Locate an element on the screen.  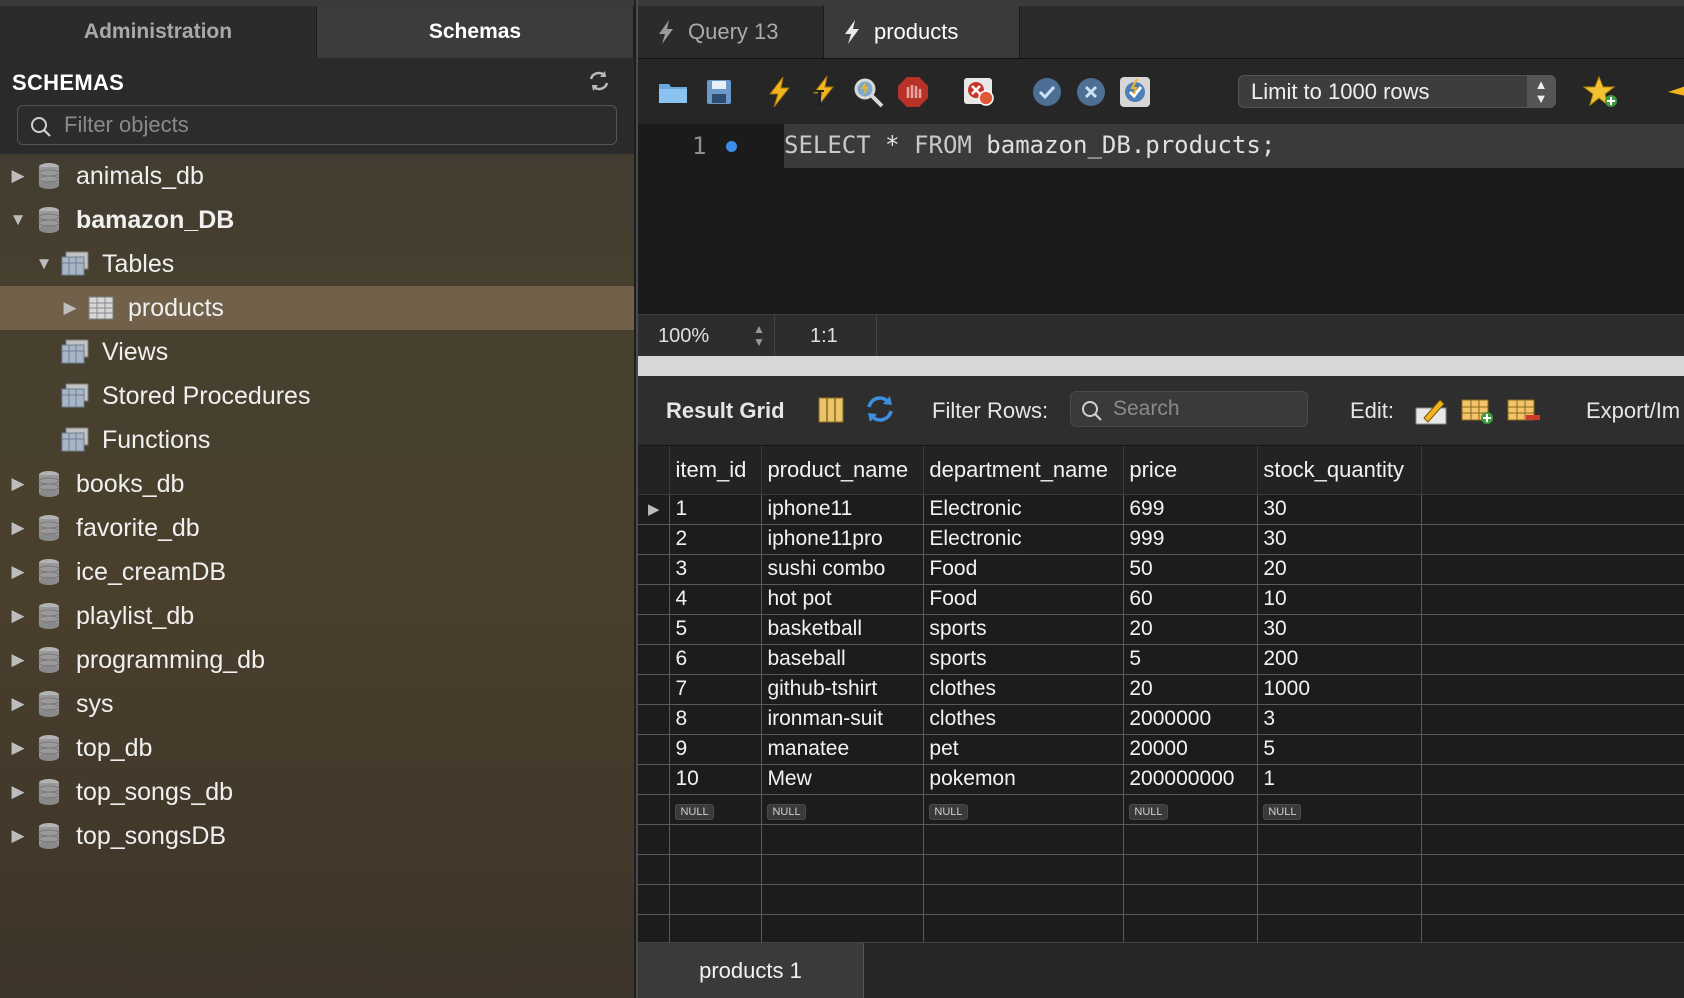
table-row: 9 manatee pet 20000 5 is located at coordinates (1161, 749).